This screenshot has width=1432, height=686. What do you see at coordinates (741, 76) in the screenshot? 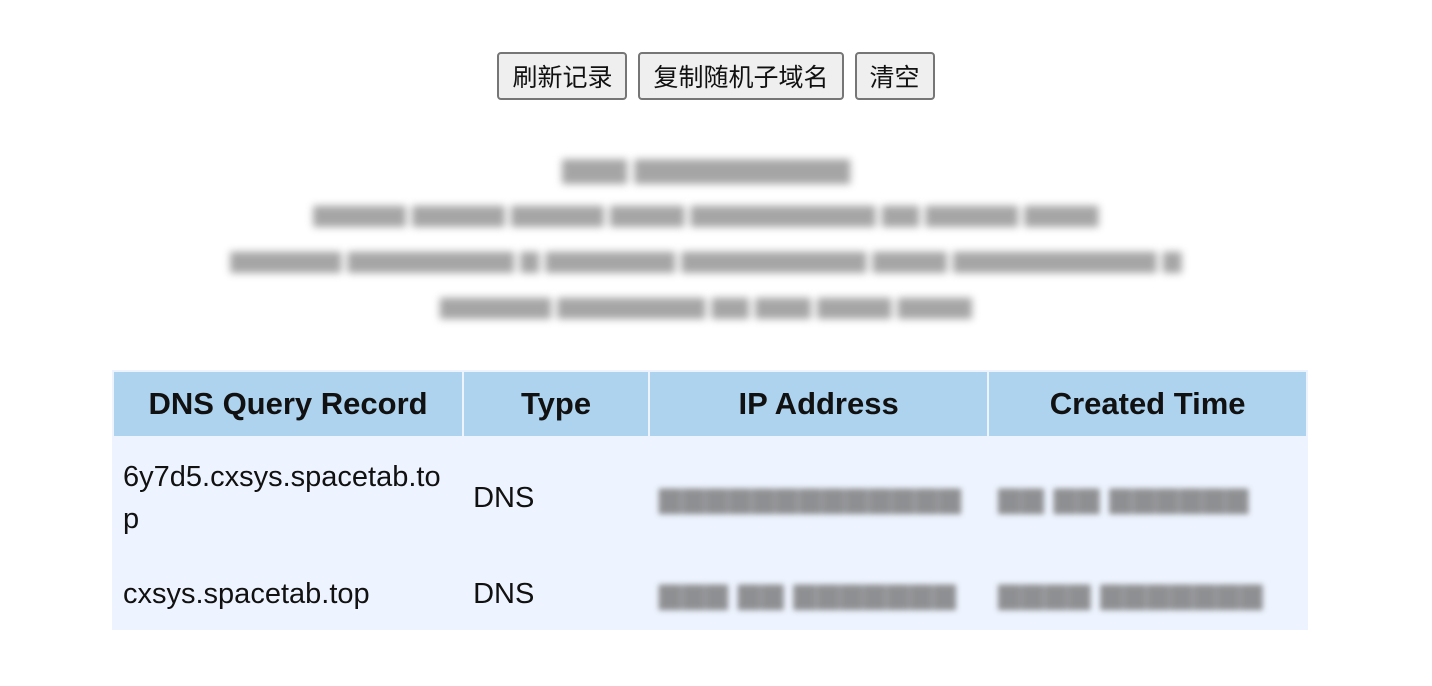
I see `copy-random-subdomain-button: 复制随机子域名` at bounding box center [741, 76].